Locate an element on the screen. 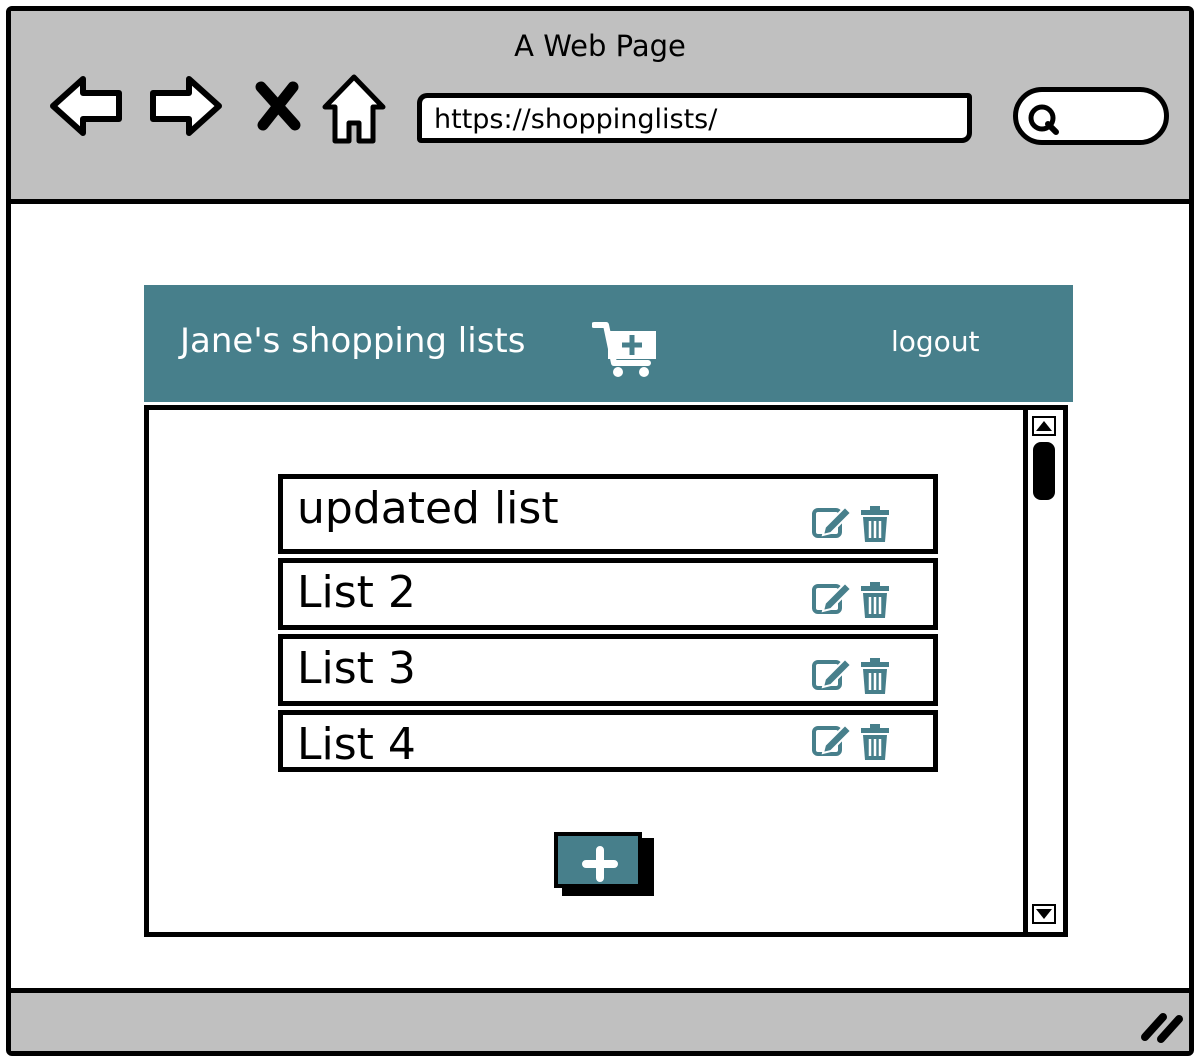  cart-plus-icon is located at coordinates (624, 351).